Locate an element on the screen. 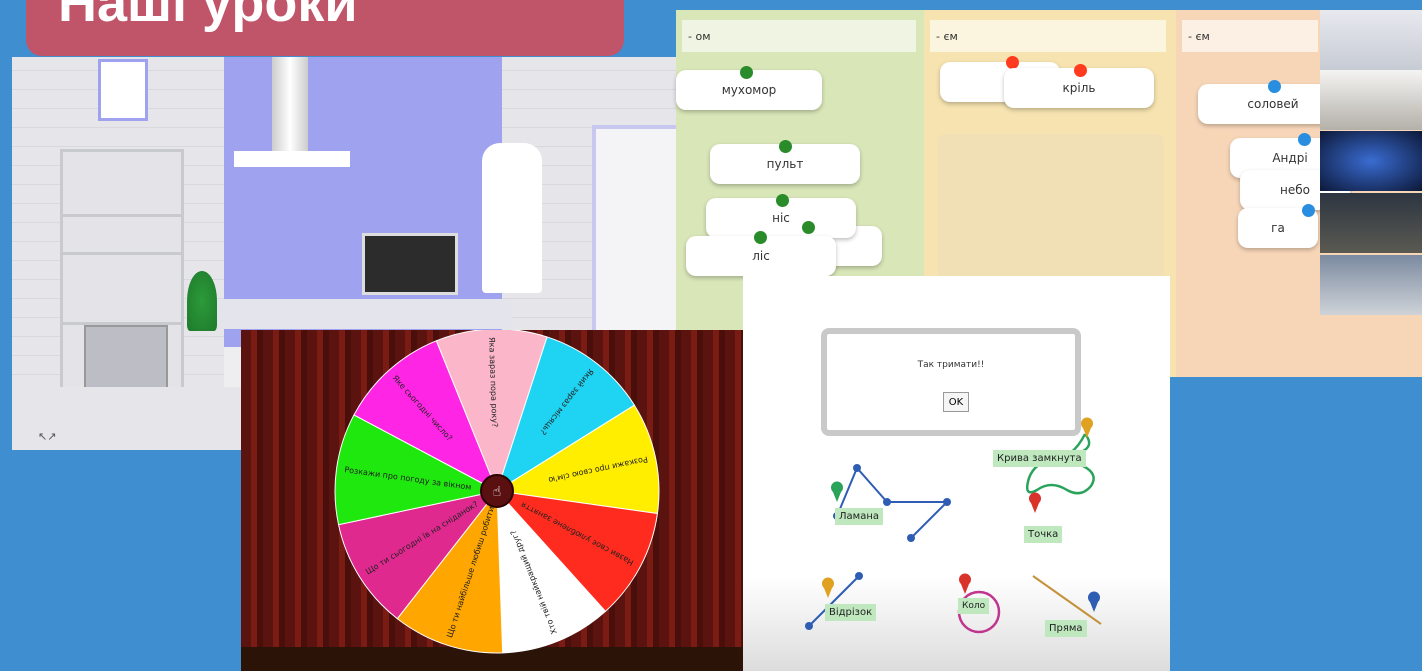  shape-label: Крива замкнута is located at coordinates (1039, 458).